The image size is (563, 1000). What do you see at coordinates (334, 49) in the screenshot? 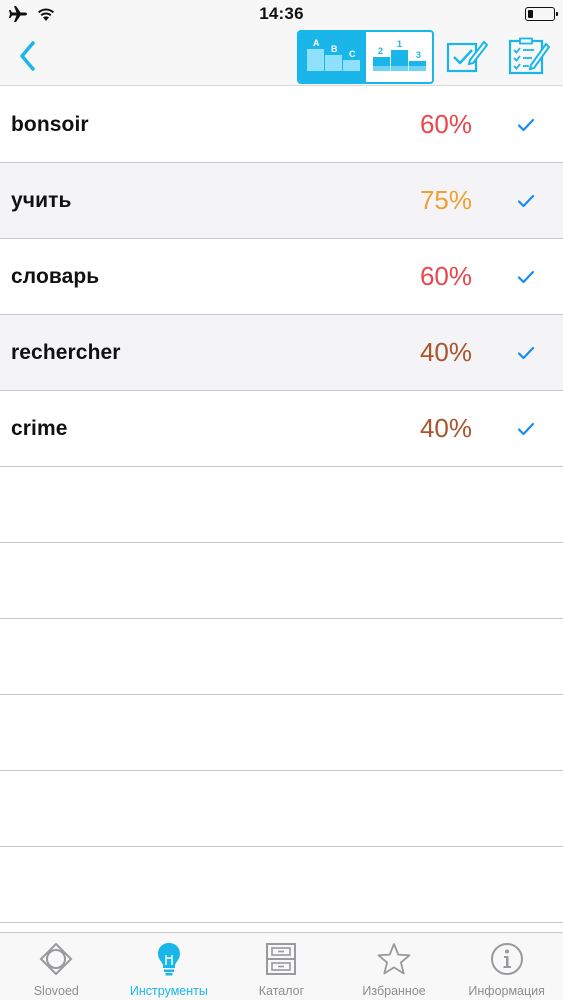
I see `svg-text: B` at bounding box center [334, 49].